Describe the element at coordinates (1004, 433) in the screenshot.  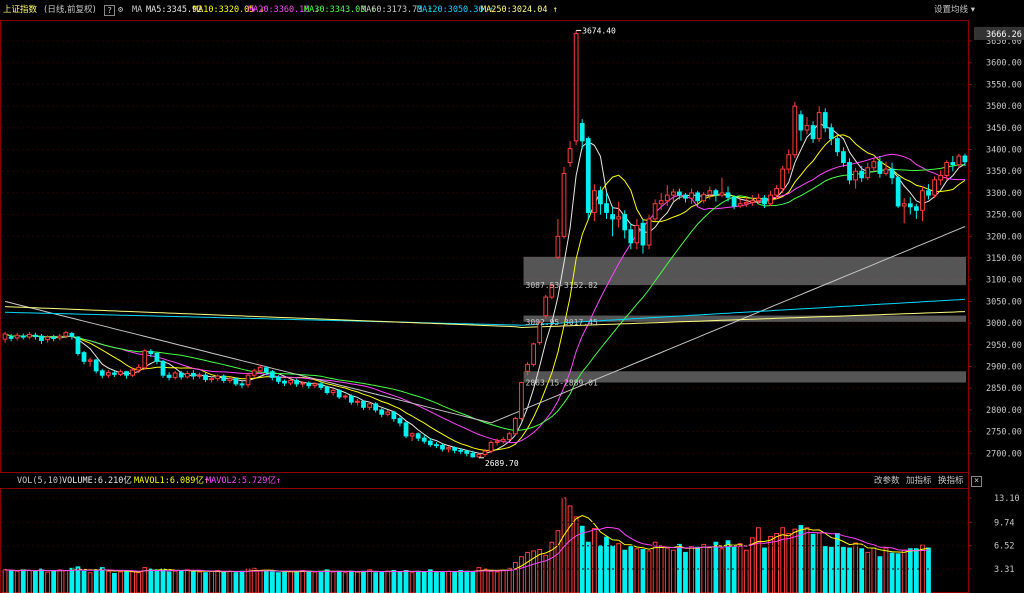
I see `price-tick-label: 2750.00` at that location.